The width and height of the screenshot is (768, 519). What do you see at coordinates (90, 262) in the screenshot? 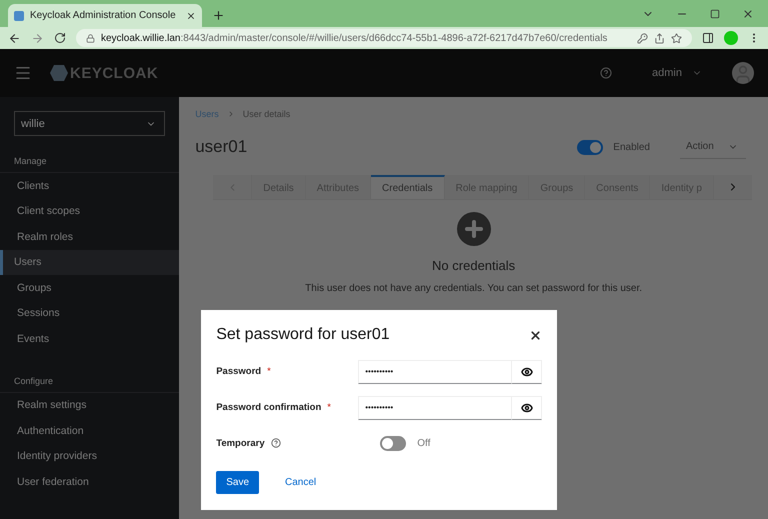
I see `nav-item: Users` at bounding box center [90, 262].